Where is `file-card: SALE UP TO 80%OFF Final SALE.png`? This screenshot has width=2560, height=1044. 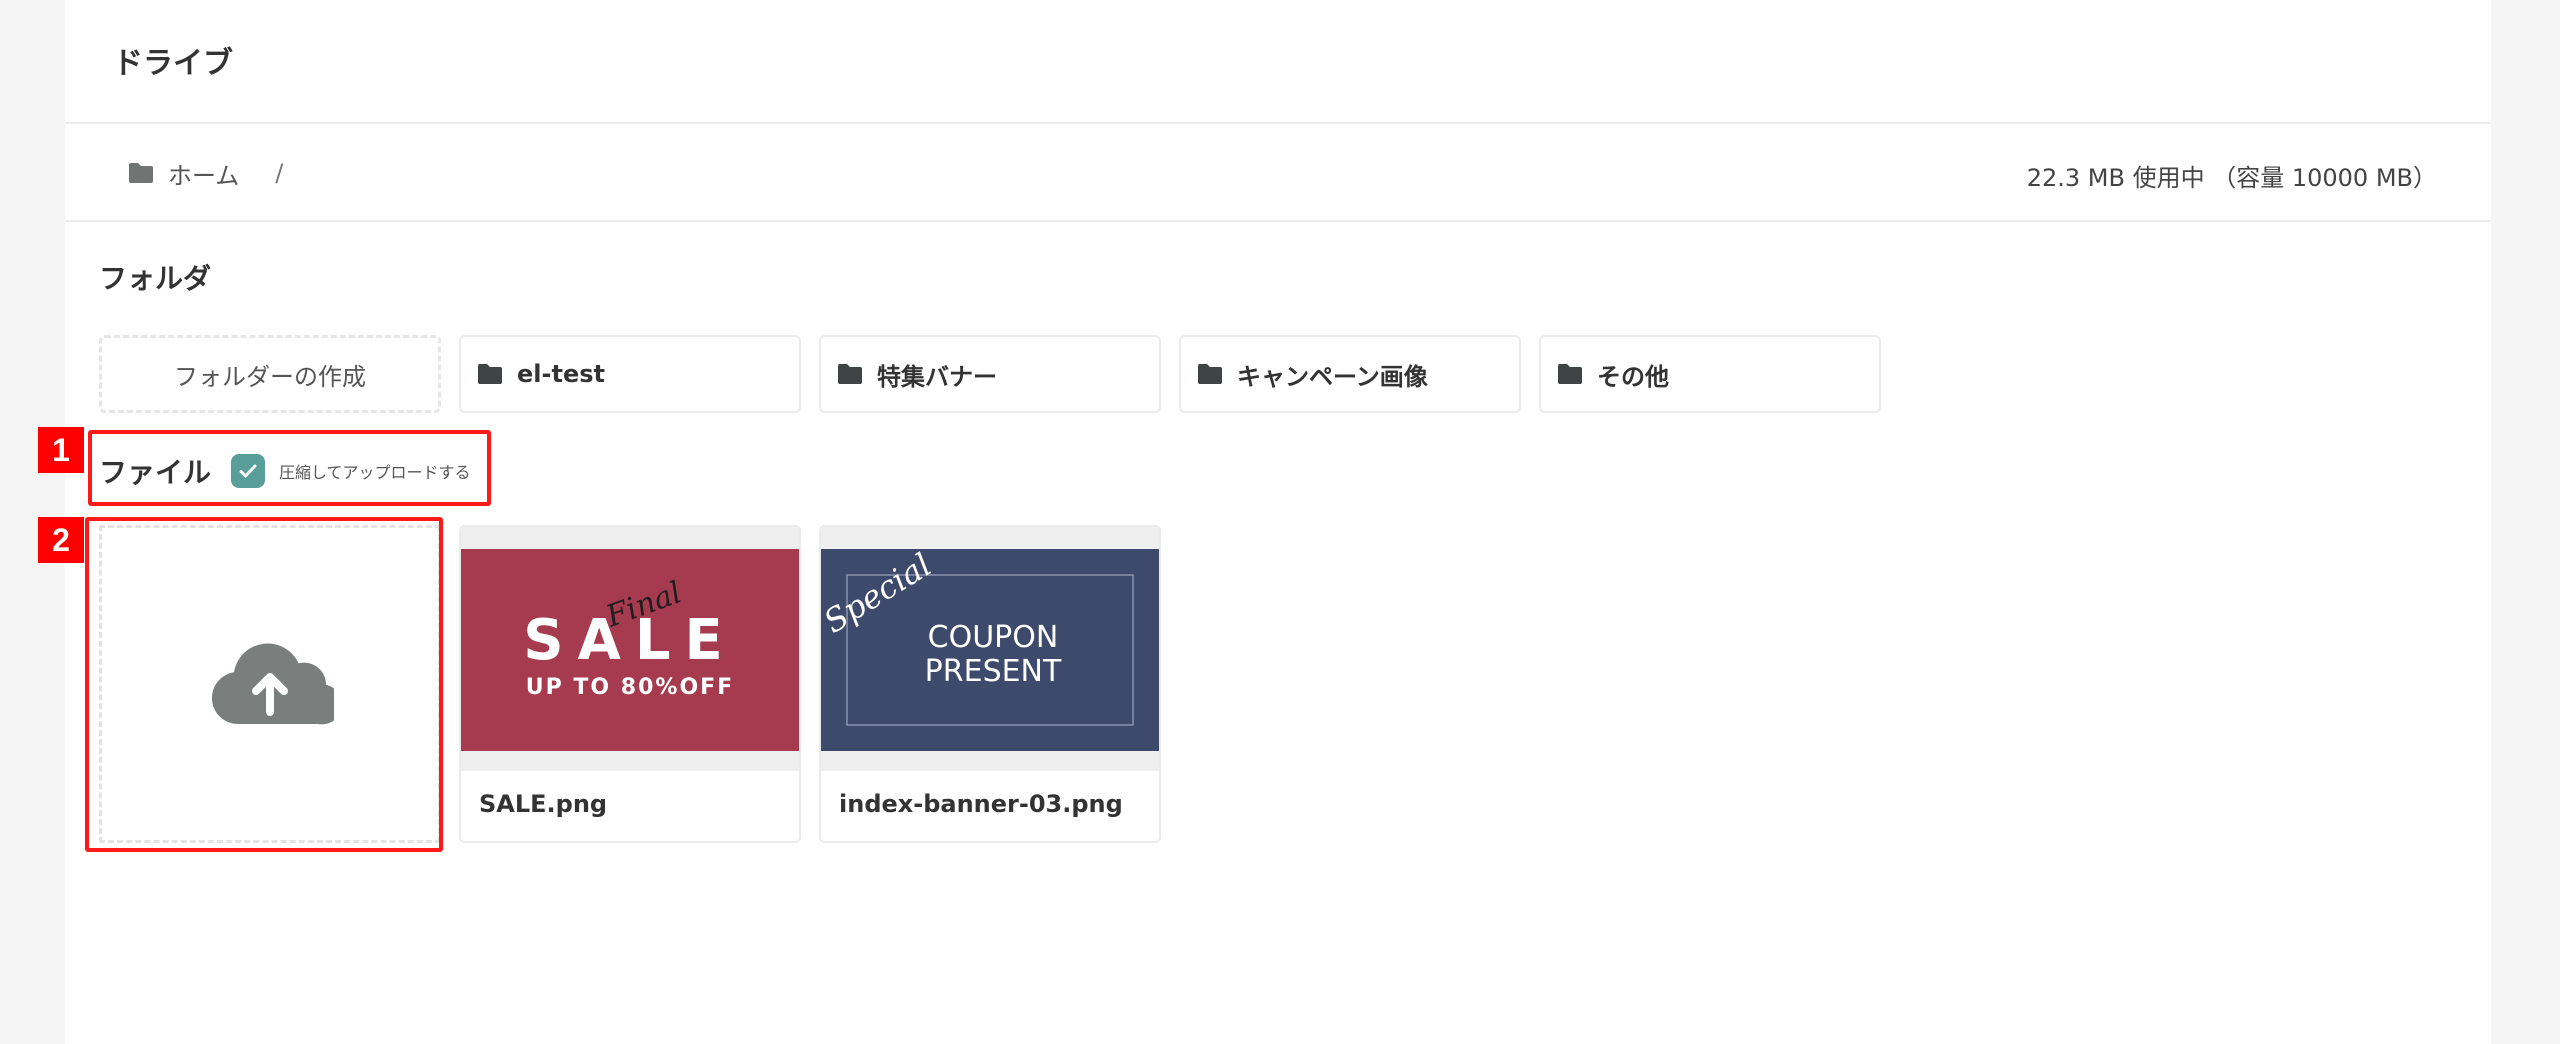
file-card: SALE UP TO 80%OFF Final SALE.png is located at coordinates (630, 684).